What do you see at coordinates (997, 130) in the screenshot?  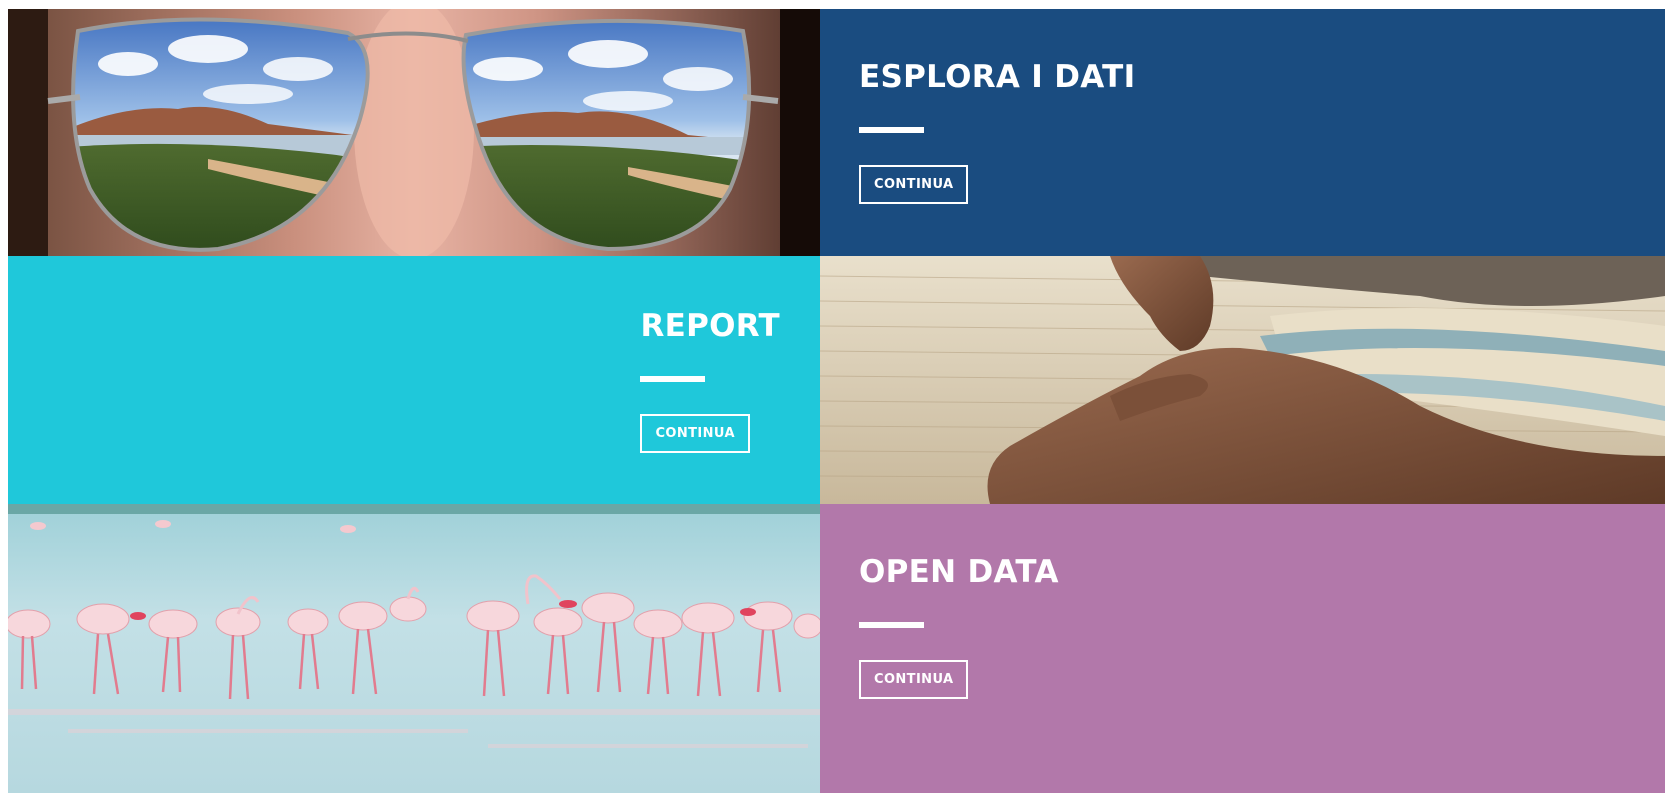 I see `esplora-i-dati-panel: ESPLORA I DATI CONTINUA` at bounding box center [997, 130].